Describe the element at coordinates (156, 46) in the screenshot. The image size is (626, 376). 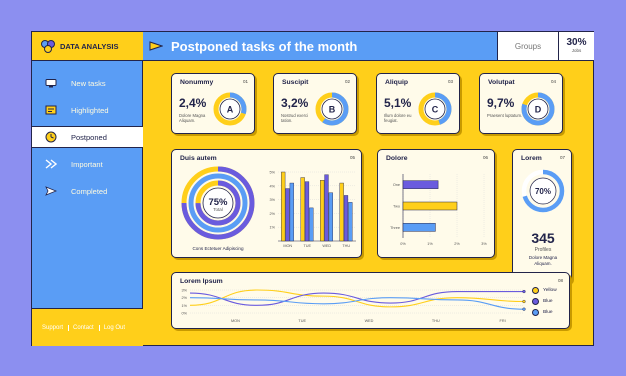
I see `flag-icon` at that location.